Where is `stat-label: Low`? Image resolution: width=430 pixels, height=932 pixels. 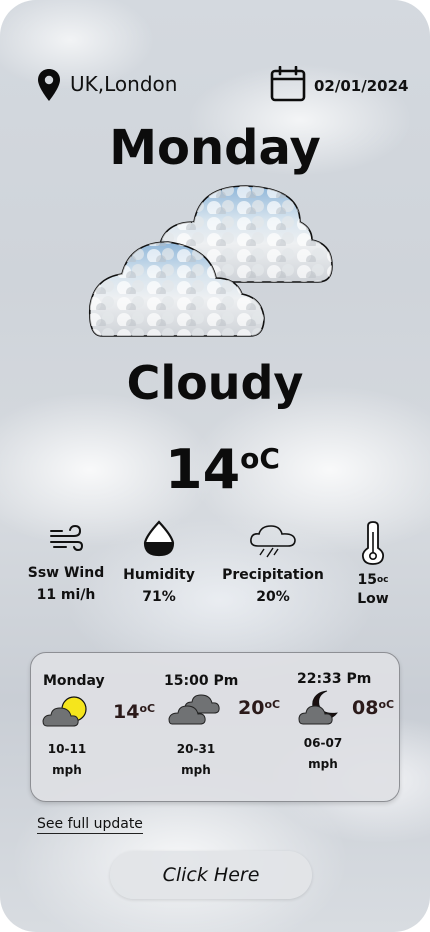
stat-label: Low is located at coordinates (373, 599).